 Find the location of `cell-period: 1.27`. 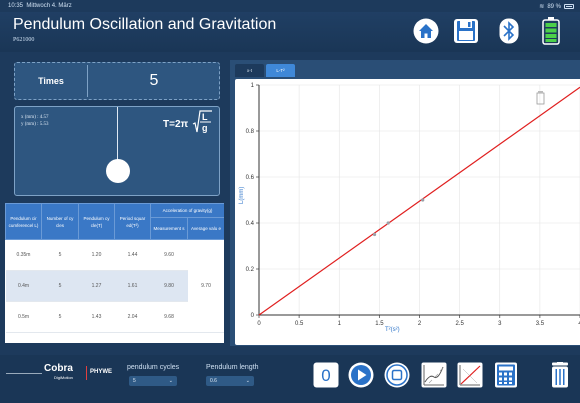

cell-period: 1.27 is located at coordinates (96, 286).